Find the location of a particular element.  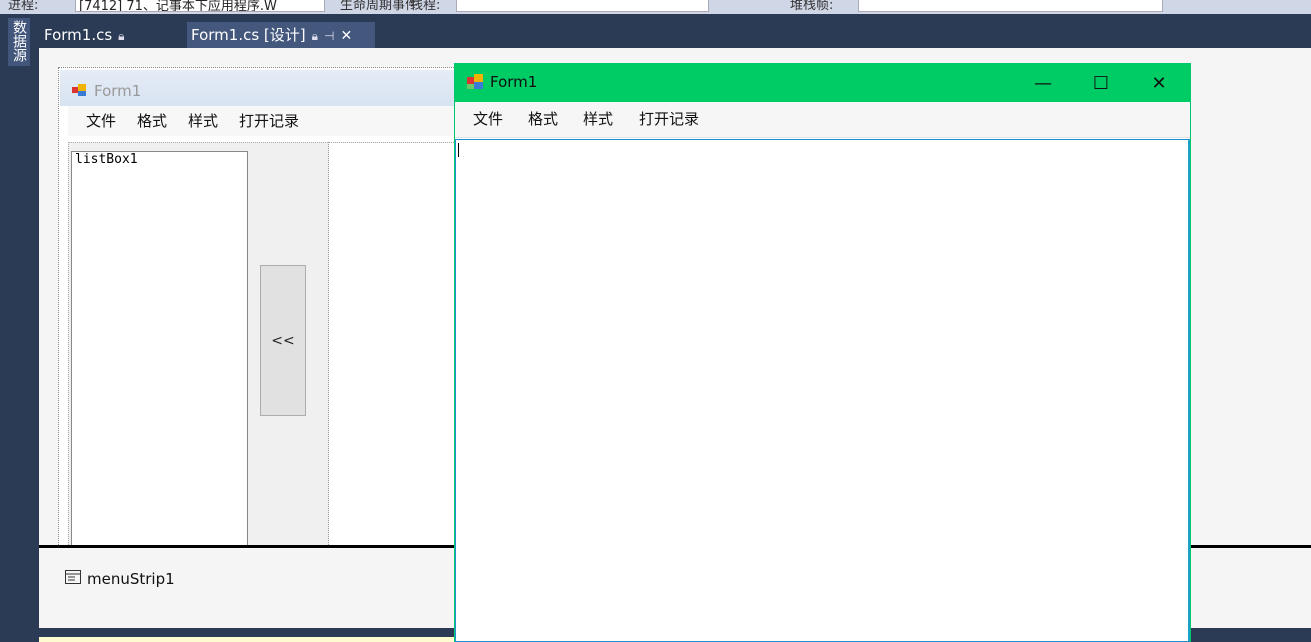

thread-combo is located at coordinates (582, 6).